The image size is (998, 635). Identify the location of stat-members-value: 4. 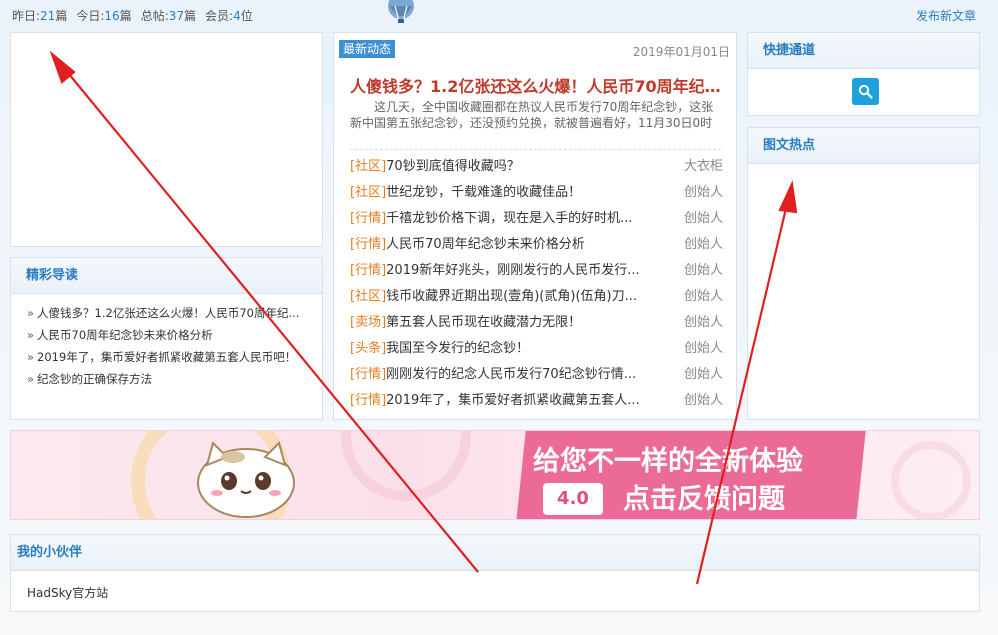
(237, 16).